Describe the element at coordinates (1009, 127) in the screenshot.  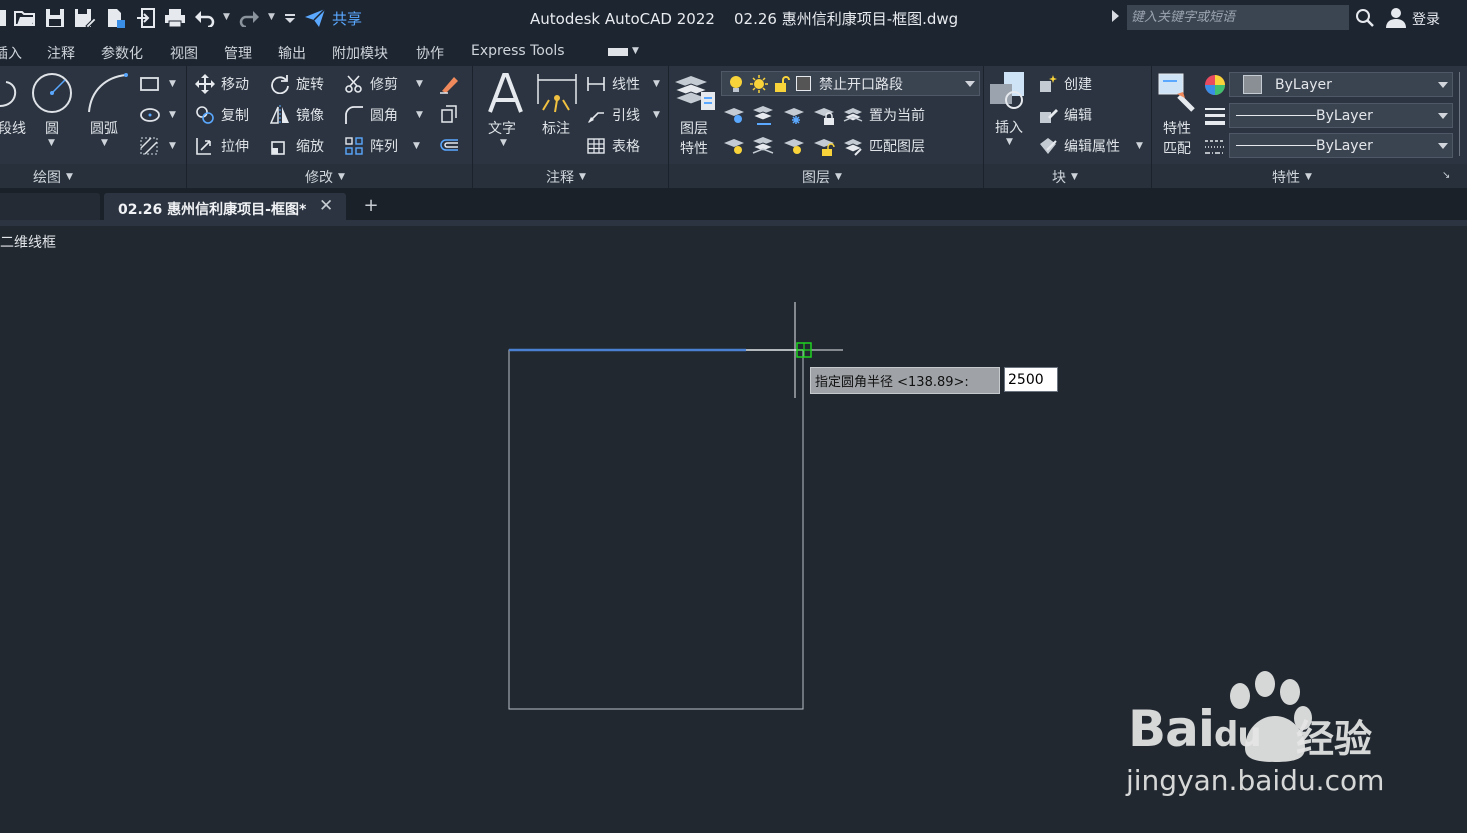
I see `insert-button: 插入` at that location.